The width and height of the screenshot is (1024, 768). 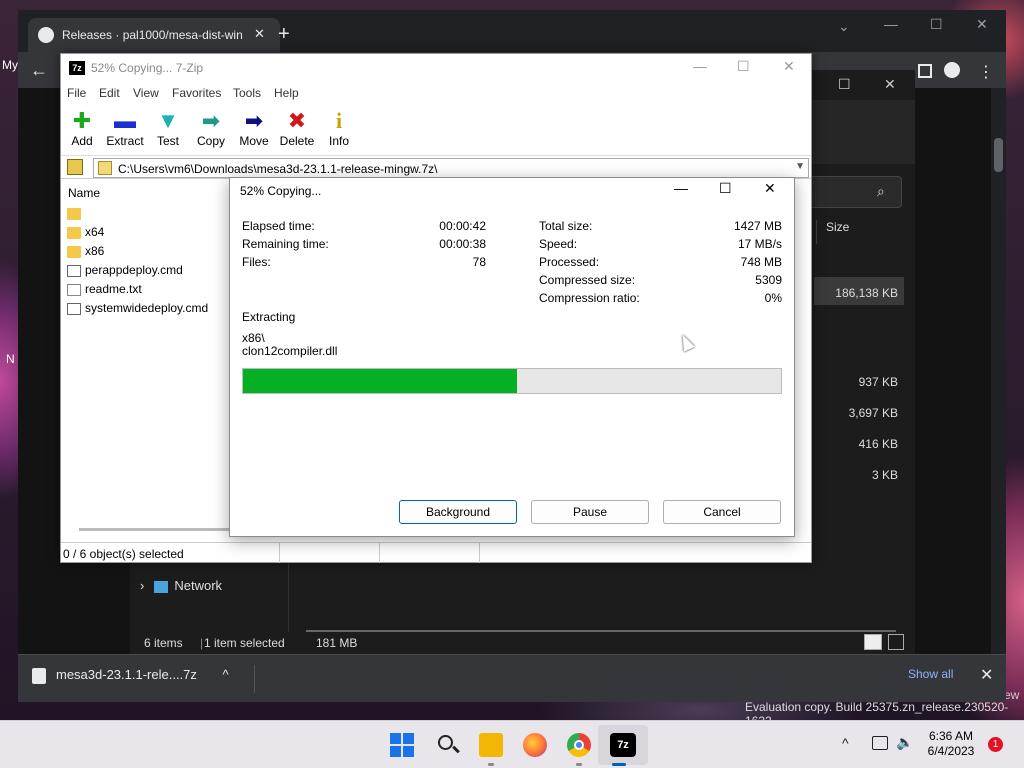 What do you see at coordinates (95, 232) in the screenshot?
I see `file-name: x64` at bounding box center [95, 232].